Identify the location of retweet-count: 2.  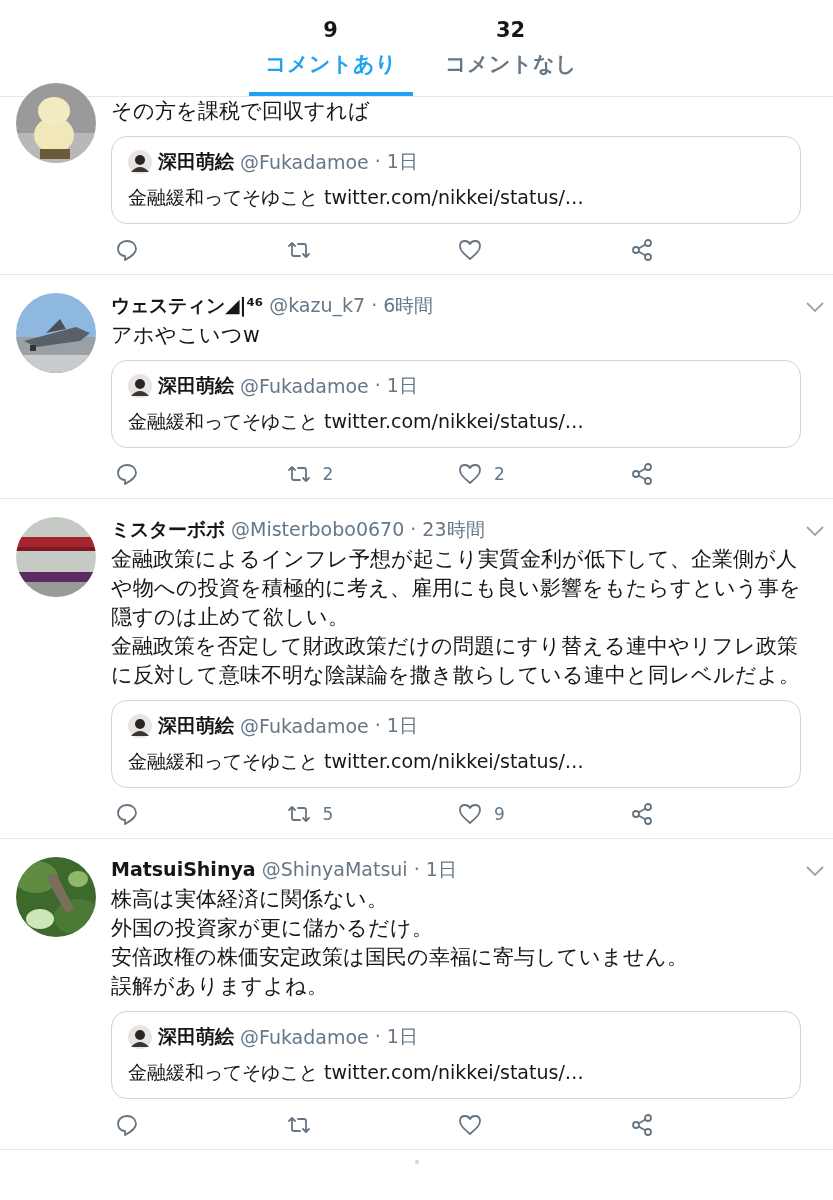
(328, 474).